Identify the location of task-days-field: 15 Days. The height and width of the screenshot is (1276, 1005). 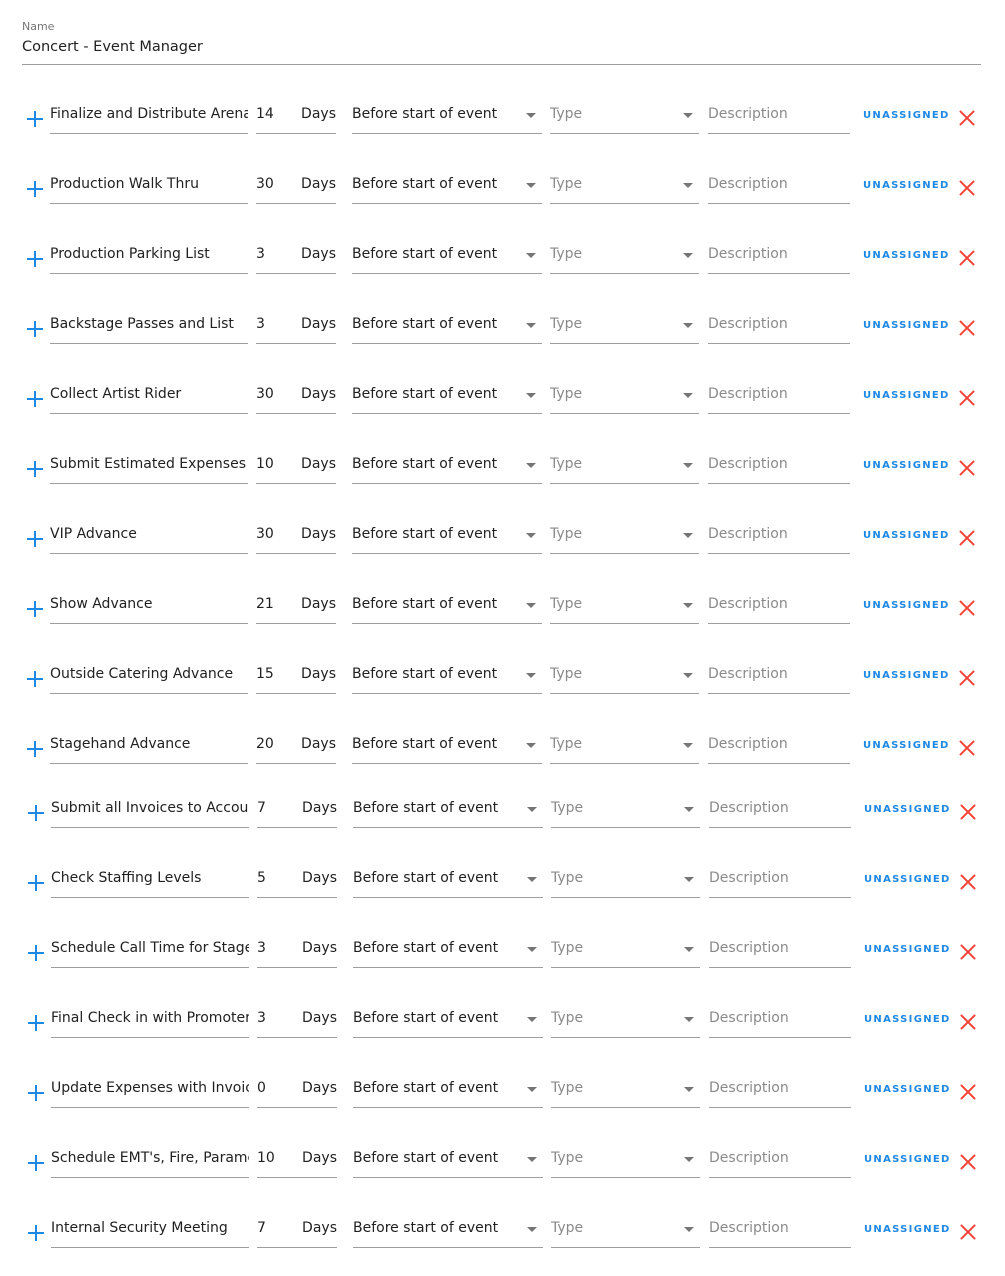
(296, 678).